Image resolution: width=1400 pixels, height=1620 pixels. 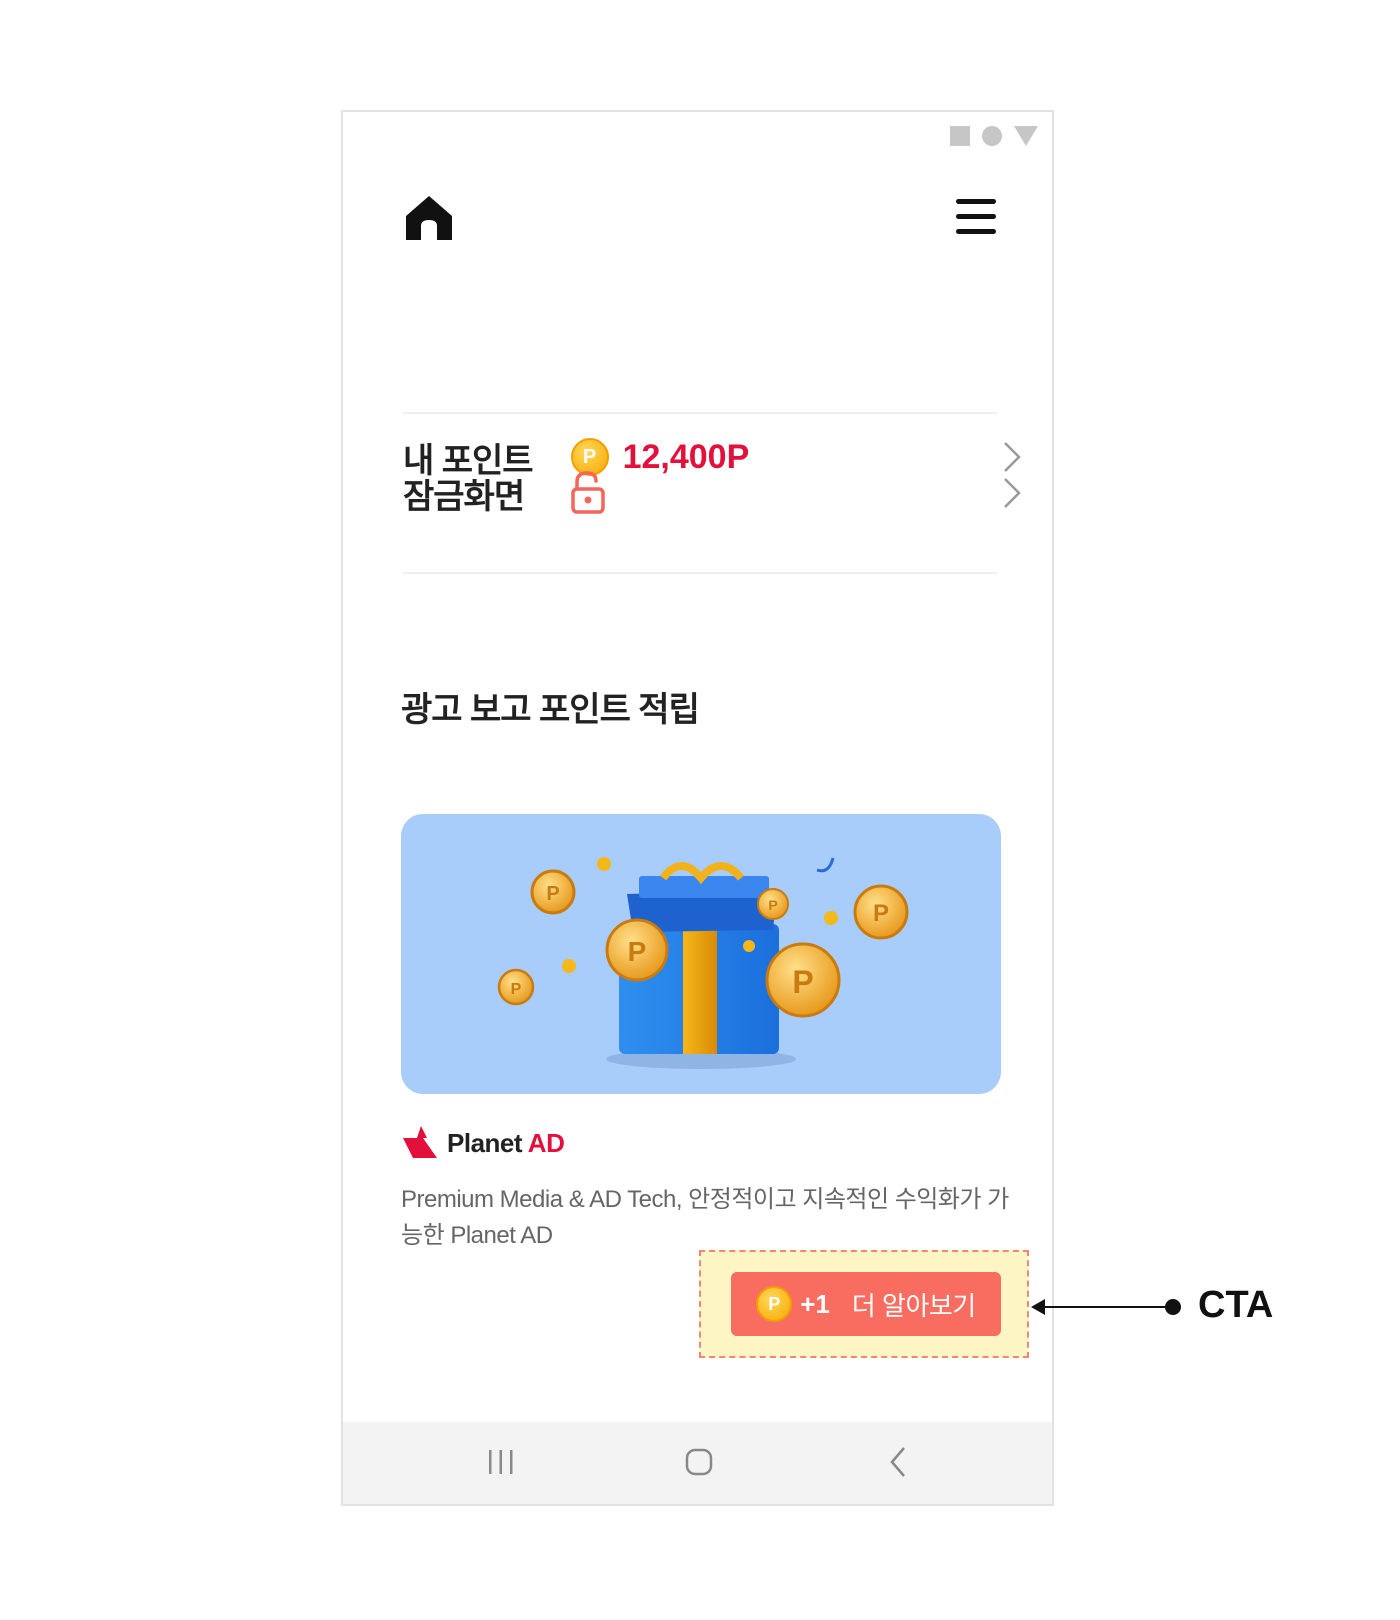 I want to click on learn-more-cta-button: P +1 더 알아보기, so click(x=866, y=1304).